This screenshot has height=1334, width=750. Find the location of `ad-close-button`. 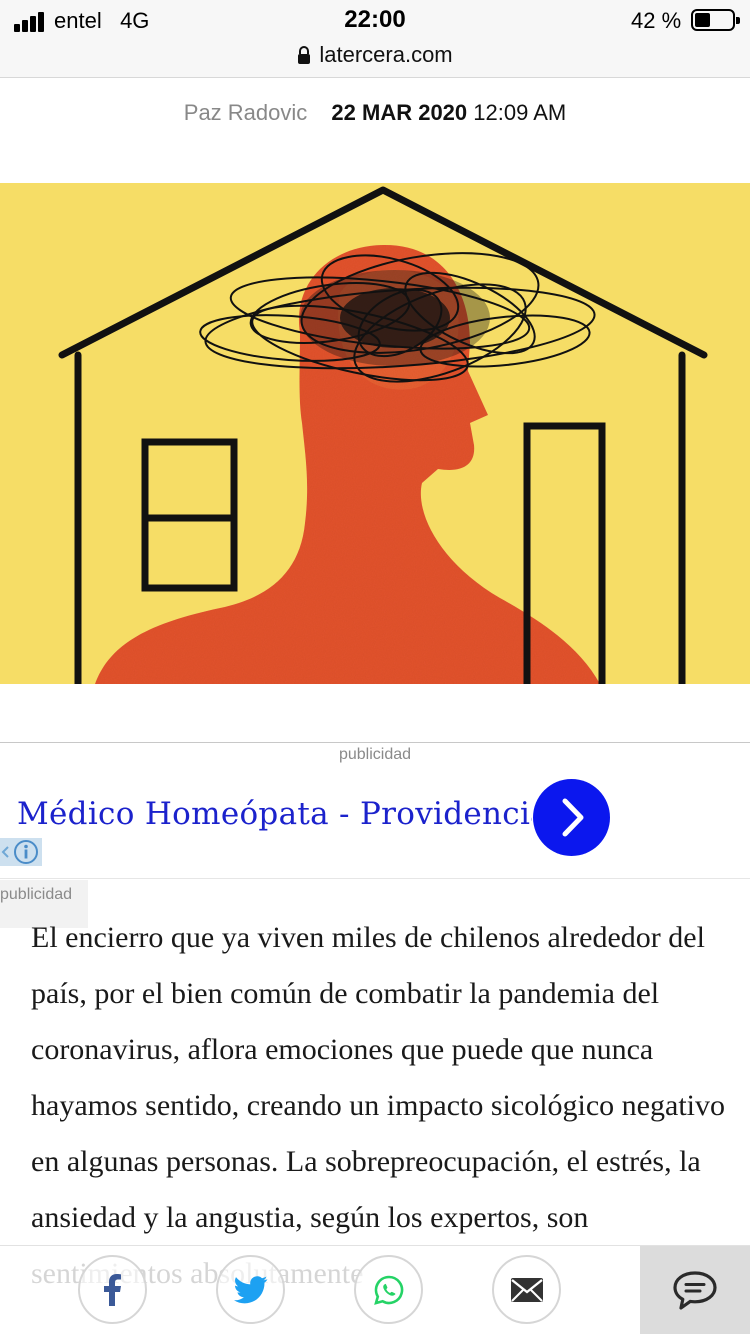

ad-close-button is located at coordinates (5, 852).